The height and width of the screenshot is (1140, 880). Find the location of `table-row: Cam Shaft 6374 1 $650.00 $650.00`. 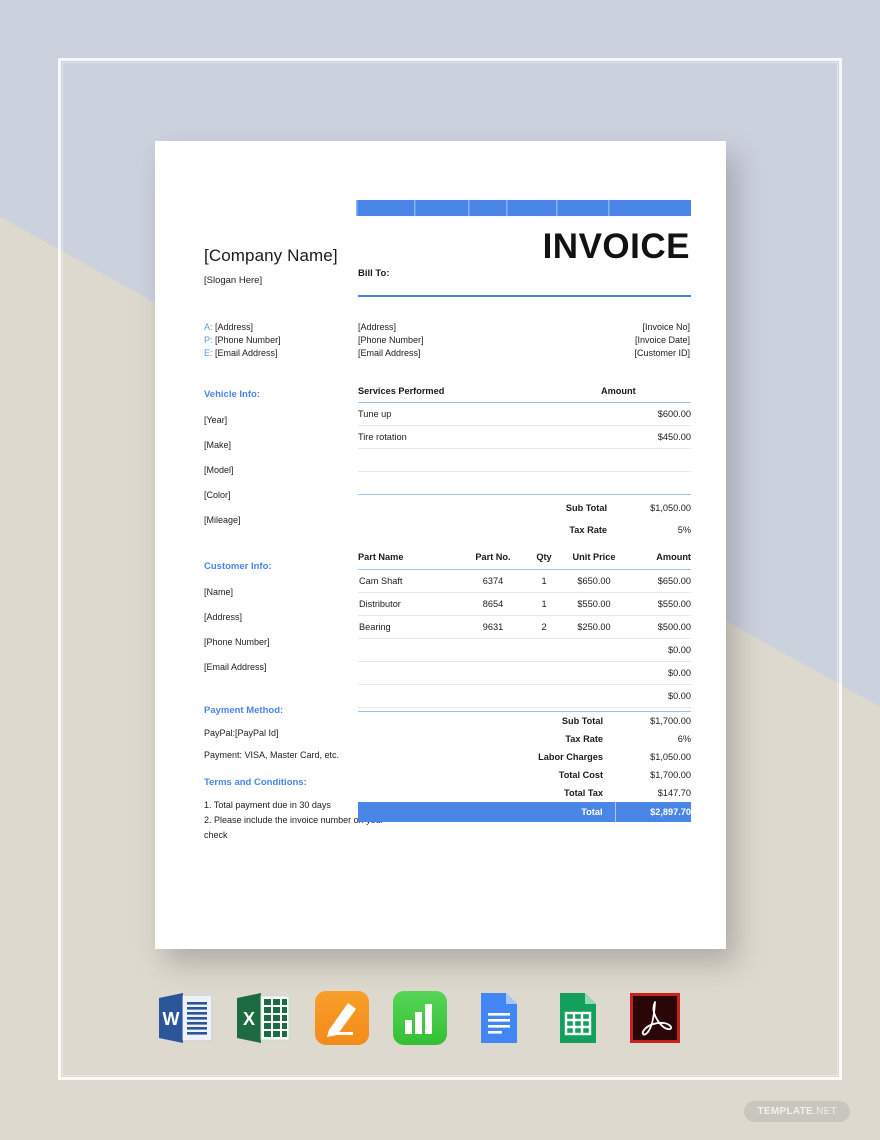

table-row: Cam Shaft 6374 1 $650.00 $650.00 is located at coordinates (524, 581).